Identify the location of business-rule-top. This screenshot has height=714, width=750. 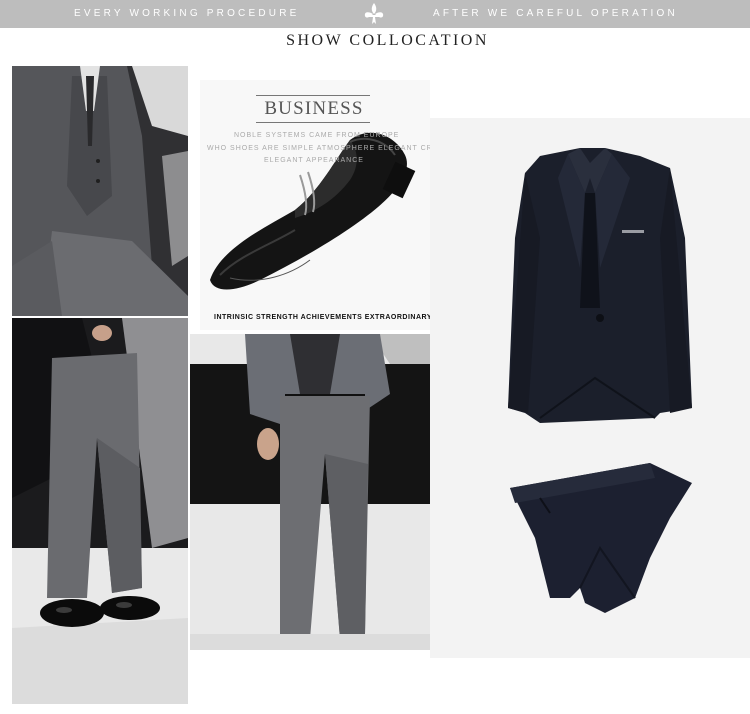
(313, 95).